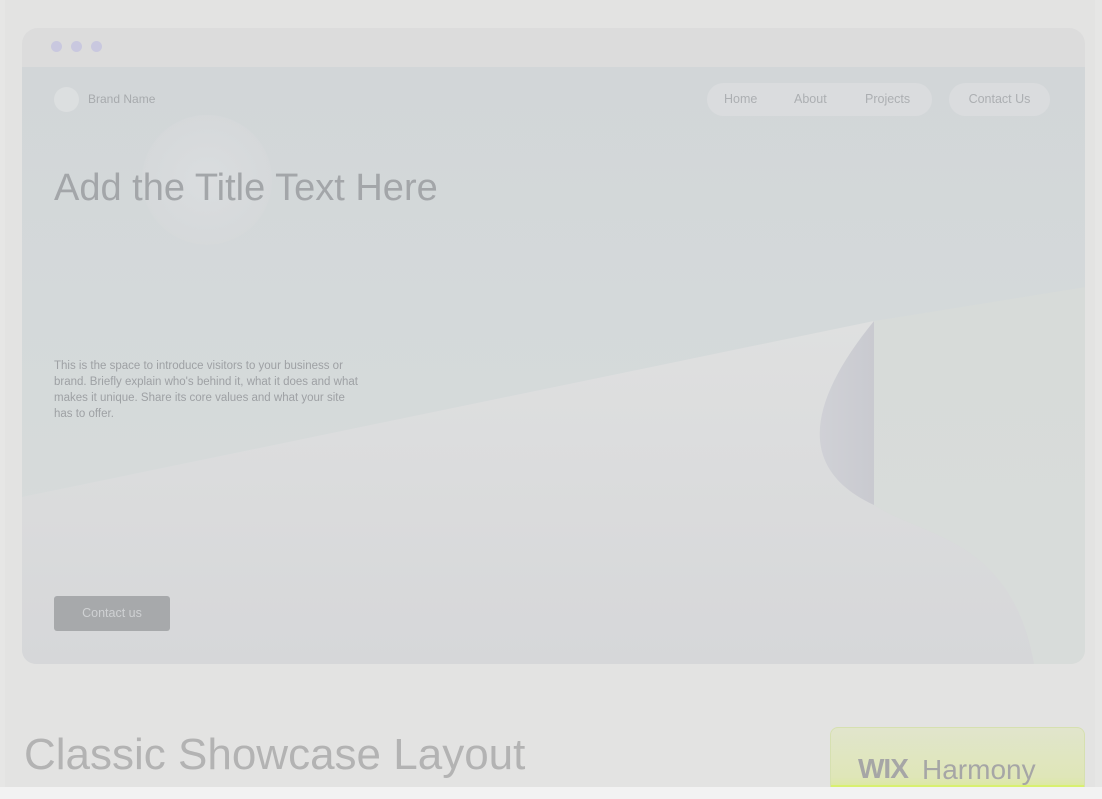 The image size is (1102, 799). Describe the element at coordinates (246, 188) in the screenshot. I see `hero-title: Add the Title Text Here` at that location.